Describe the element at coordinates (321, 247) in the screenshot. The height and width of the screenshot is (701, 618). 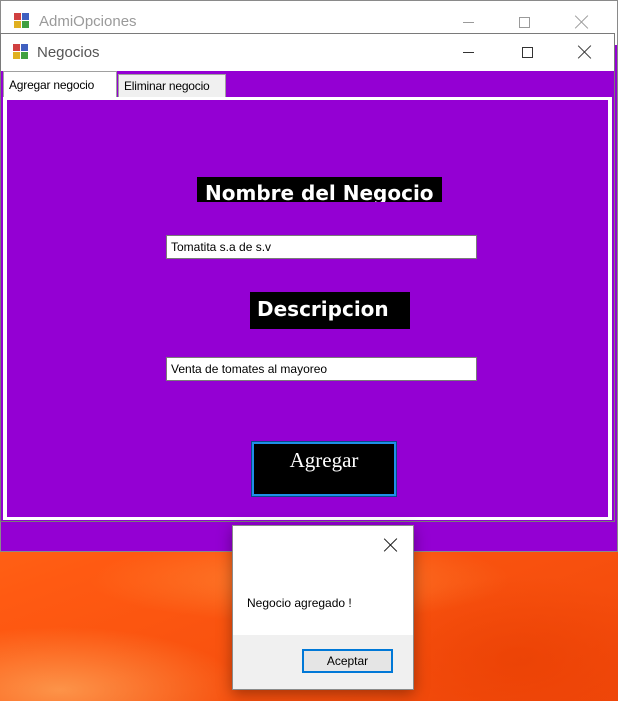
I see `business-name-input: Tomatita s.a de s.v` at that location.